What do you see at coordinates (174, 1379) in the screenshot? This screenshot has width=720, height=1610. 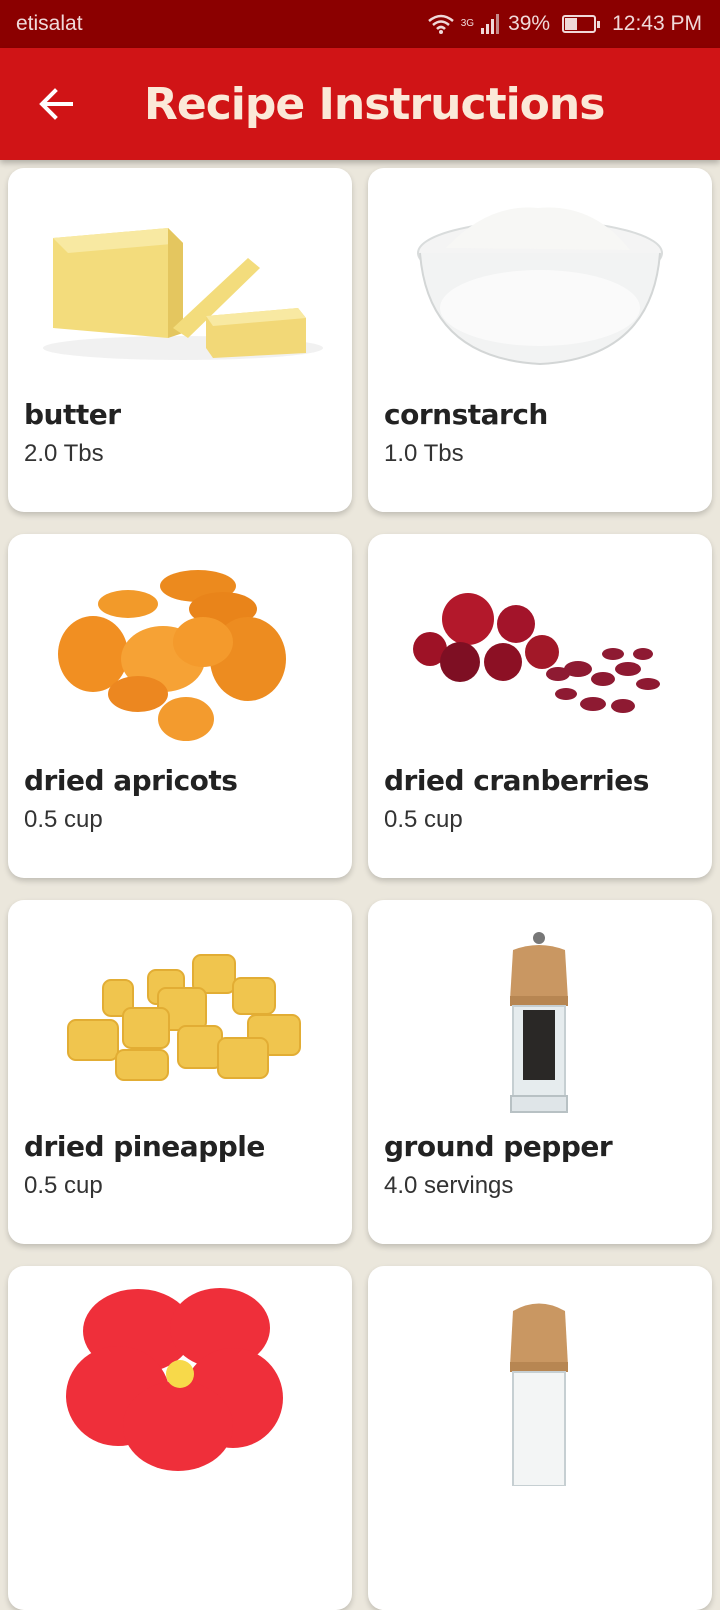 I see `hibiscus-image` at bounding box center [174, 1379].